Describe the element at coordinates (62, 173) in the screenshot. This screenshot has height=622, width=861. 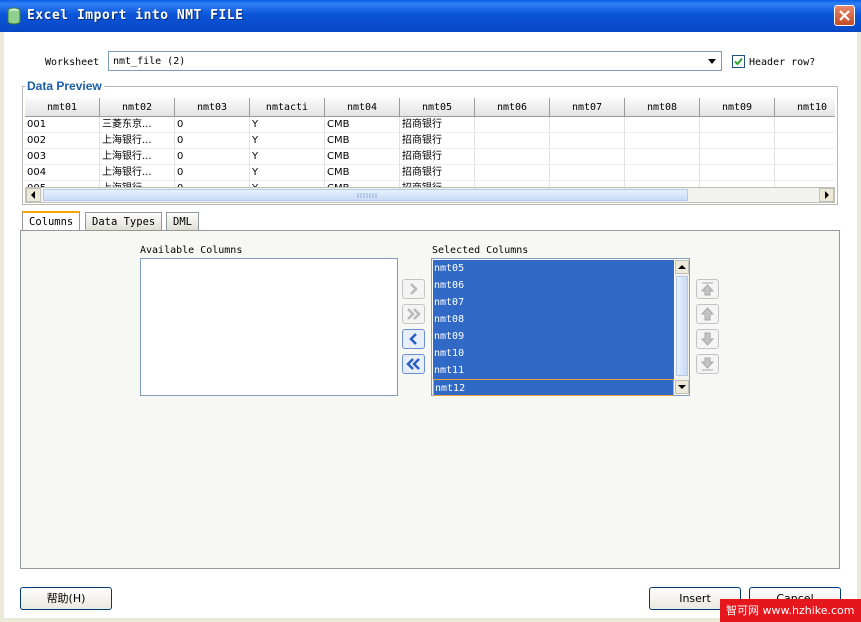
I see `table-cell: 004` at that location.